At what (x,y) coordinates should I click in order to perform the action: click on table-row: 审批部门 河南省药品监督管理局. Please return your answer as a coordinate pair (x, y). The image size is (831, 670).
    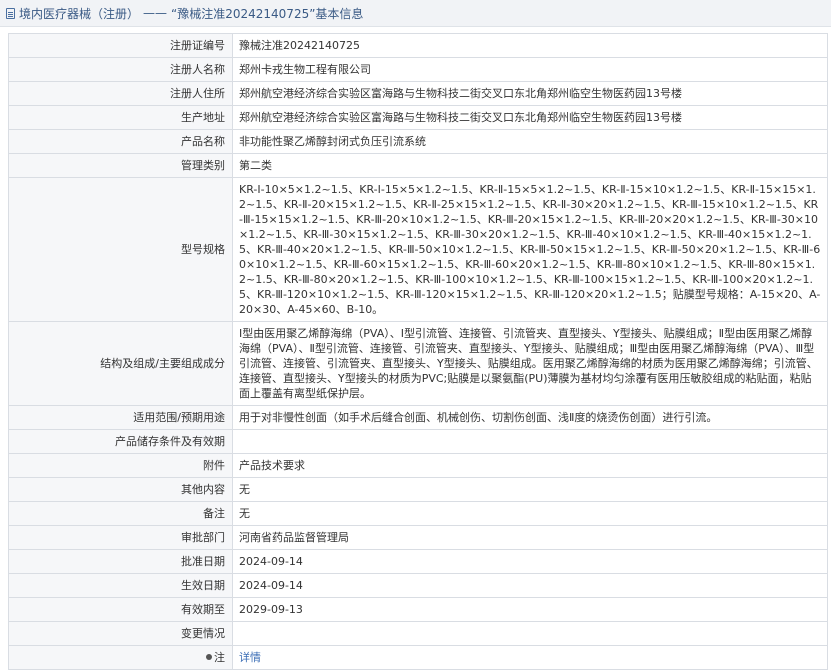
    Looking at the image, I should click on (418, 537).